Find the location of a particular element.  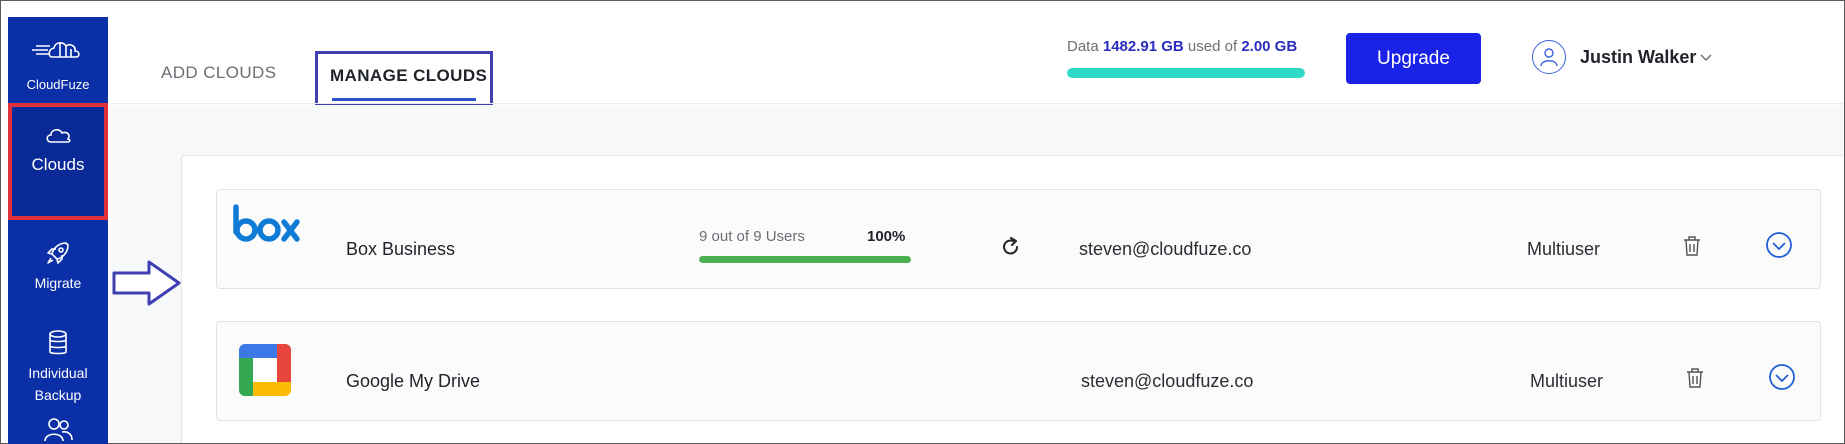

rocket-icon is located at coordinates (58, 253).